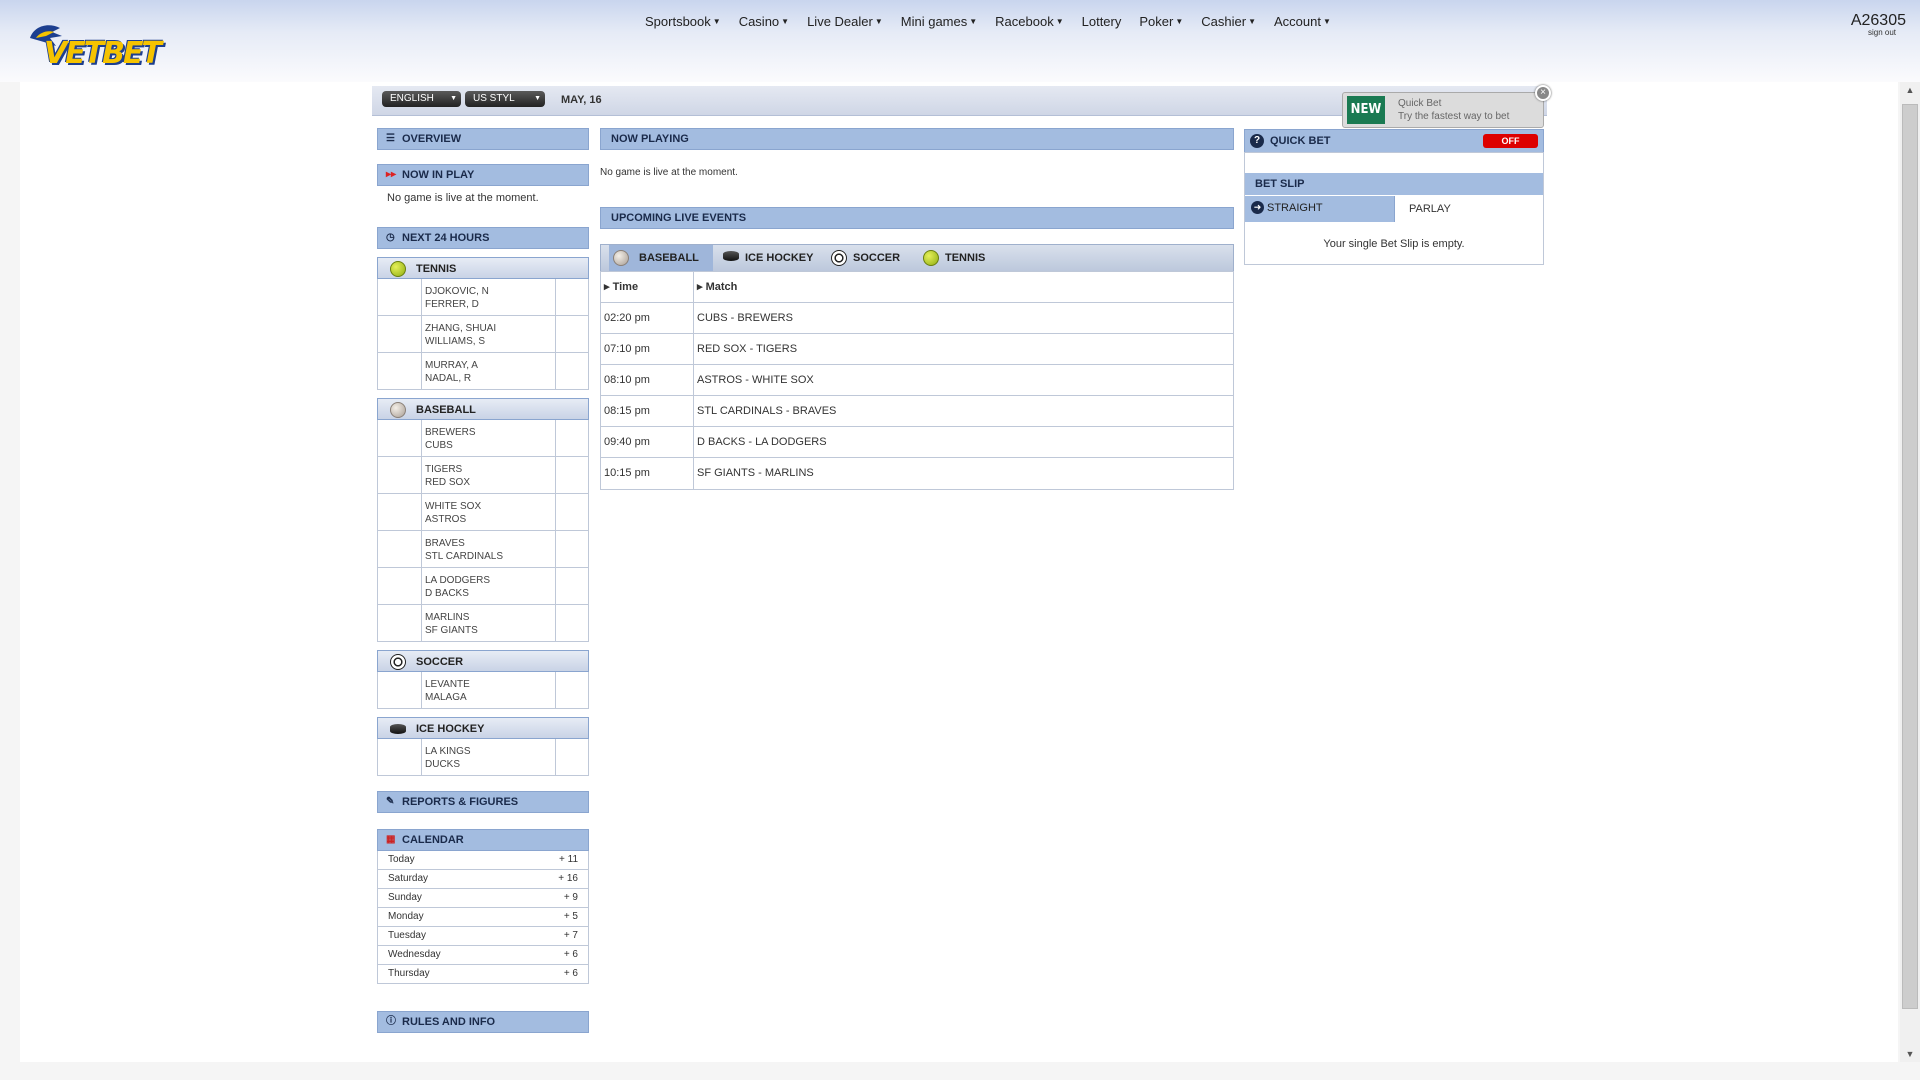  I want to click on match-column-header: ▸ Match, so click(717, 287).